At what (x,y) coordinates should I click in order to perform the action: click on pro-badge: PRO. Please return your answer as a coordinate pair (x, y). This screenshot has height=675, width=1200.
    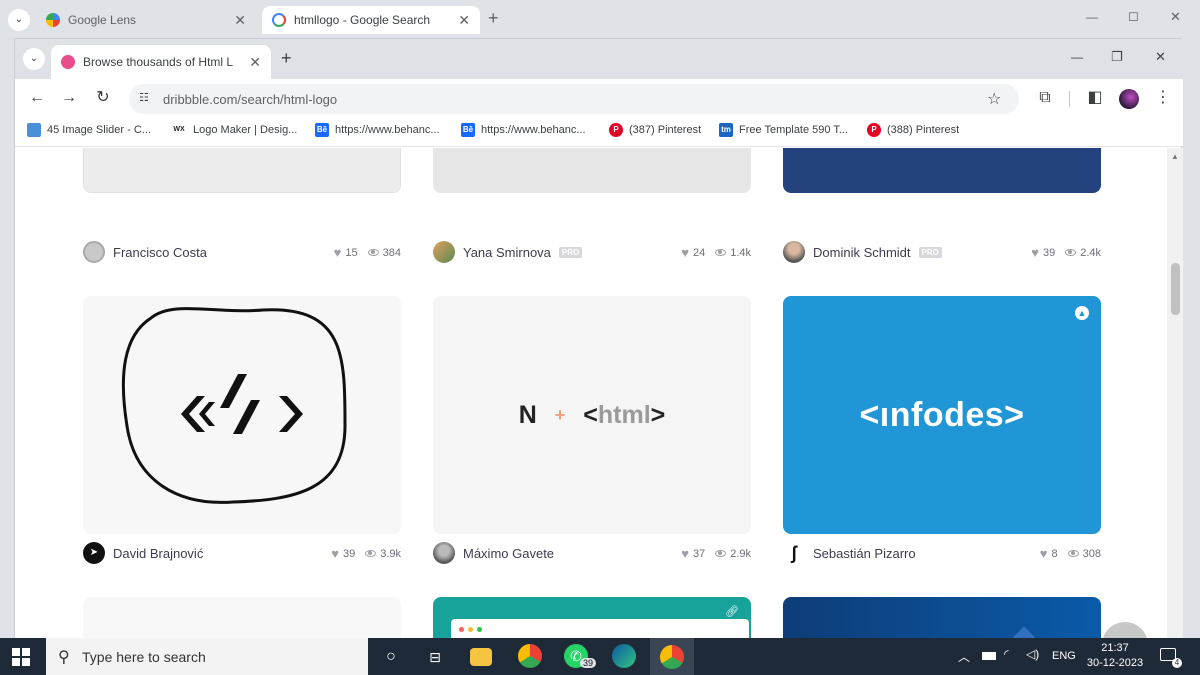
    Looking at the image, I should click on (930, 252).